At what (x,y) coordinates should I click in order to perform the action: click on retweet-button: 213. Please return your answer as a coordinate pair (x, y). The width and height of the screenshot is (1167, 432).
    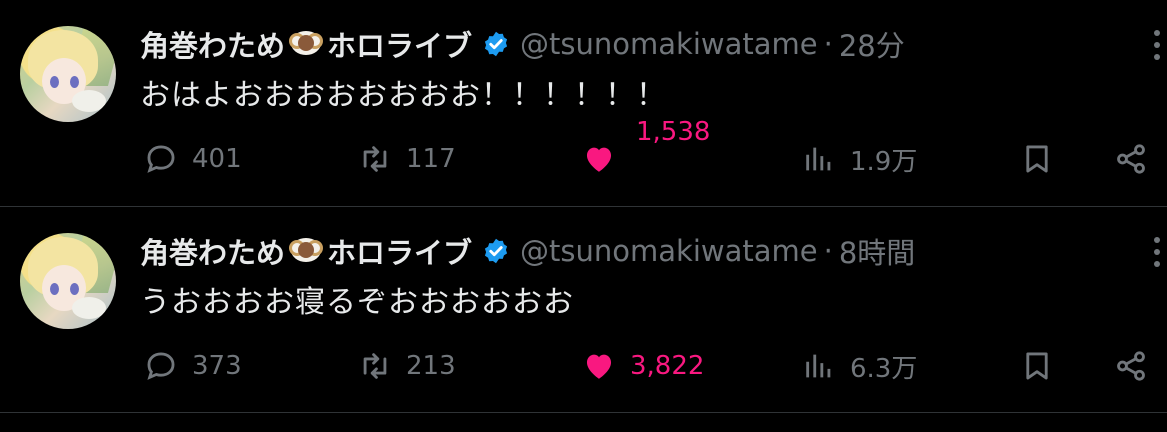
    Looking at the image, I should click on (407, 366).